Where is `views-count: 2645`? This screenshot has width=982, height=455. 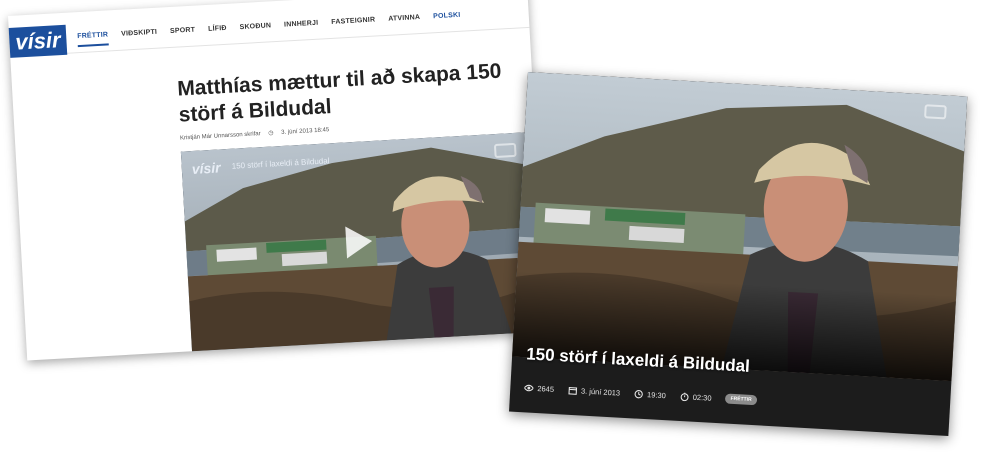 views-count: 2645 is located at coordinates (539, 388).